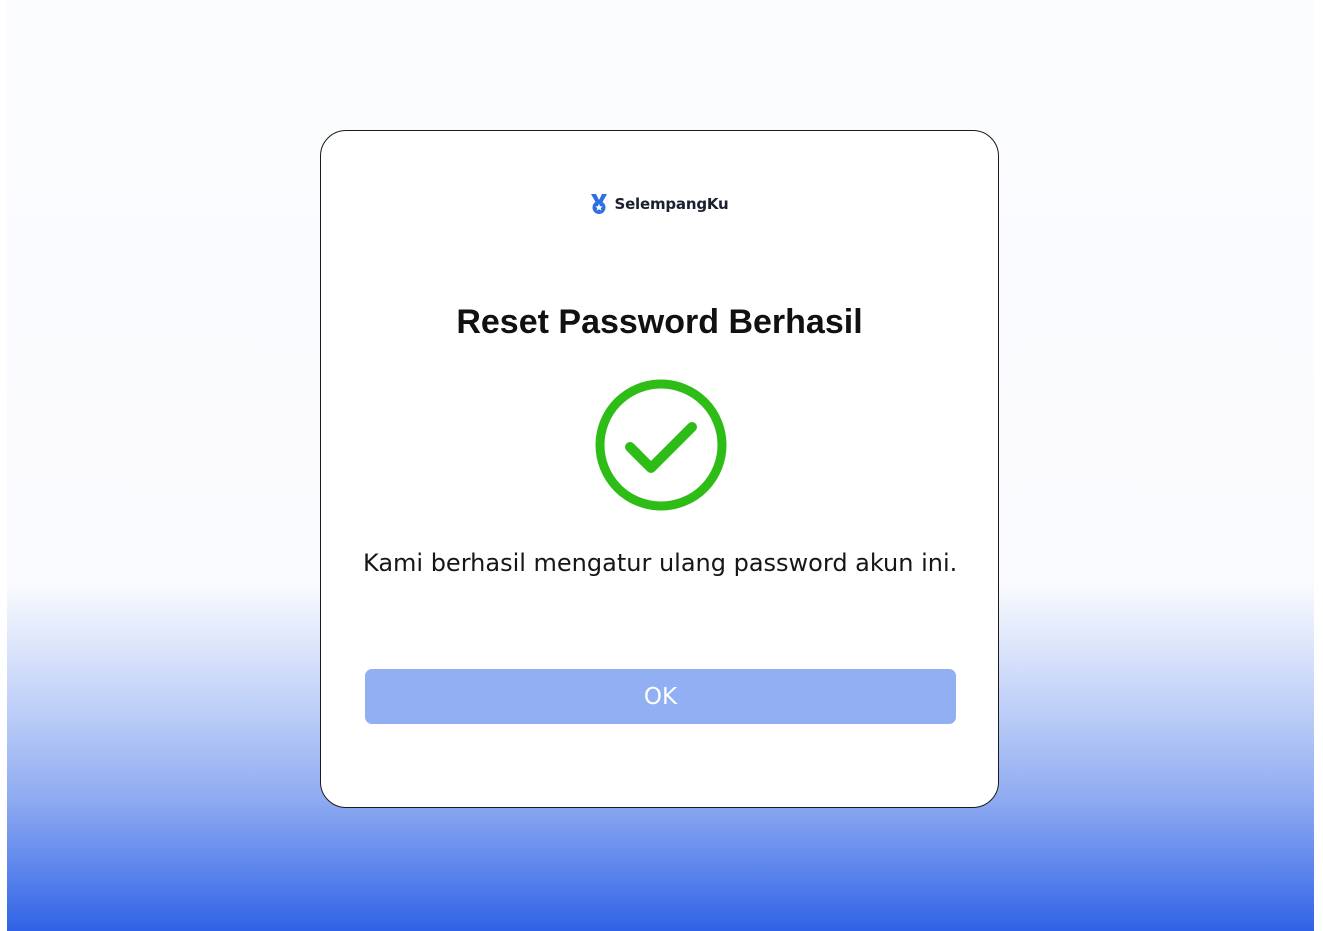 The image size is (1323, 931). What do you see at coordinates (660, 696) in the screenshot?
I see `ok-button: OK` at bounding box center [660, 696].